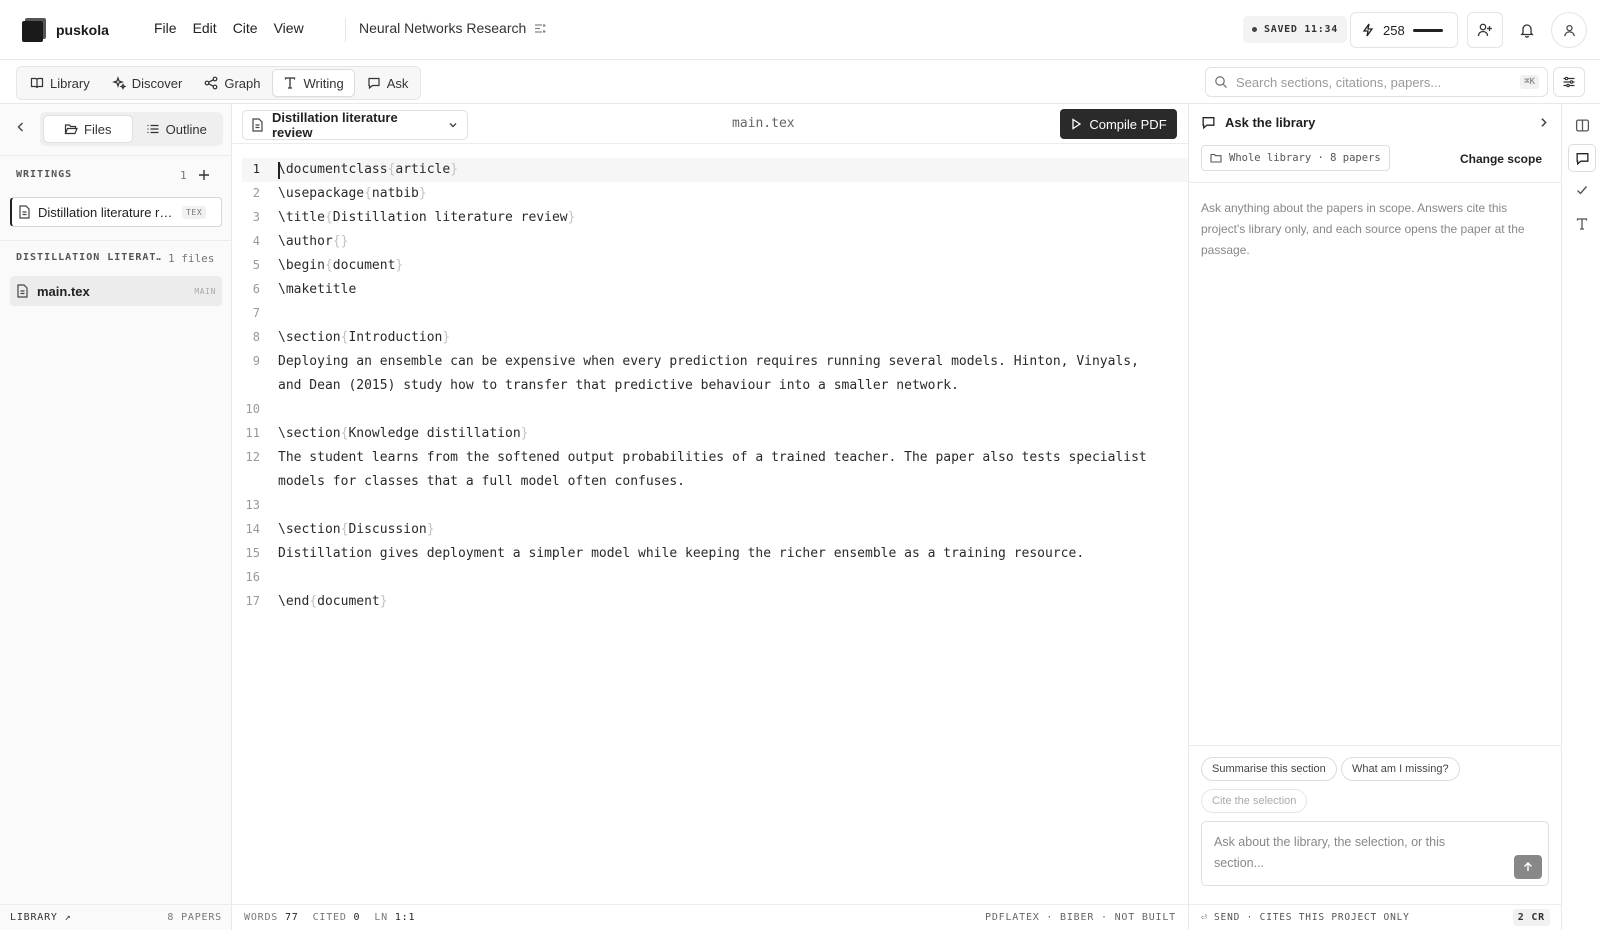  I want to click on tab-discover: Discover, so click(147, 83).